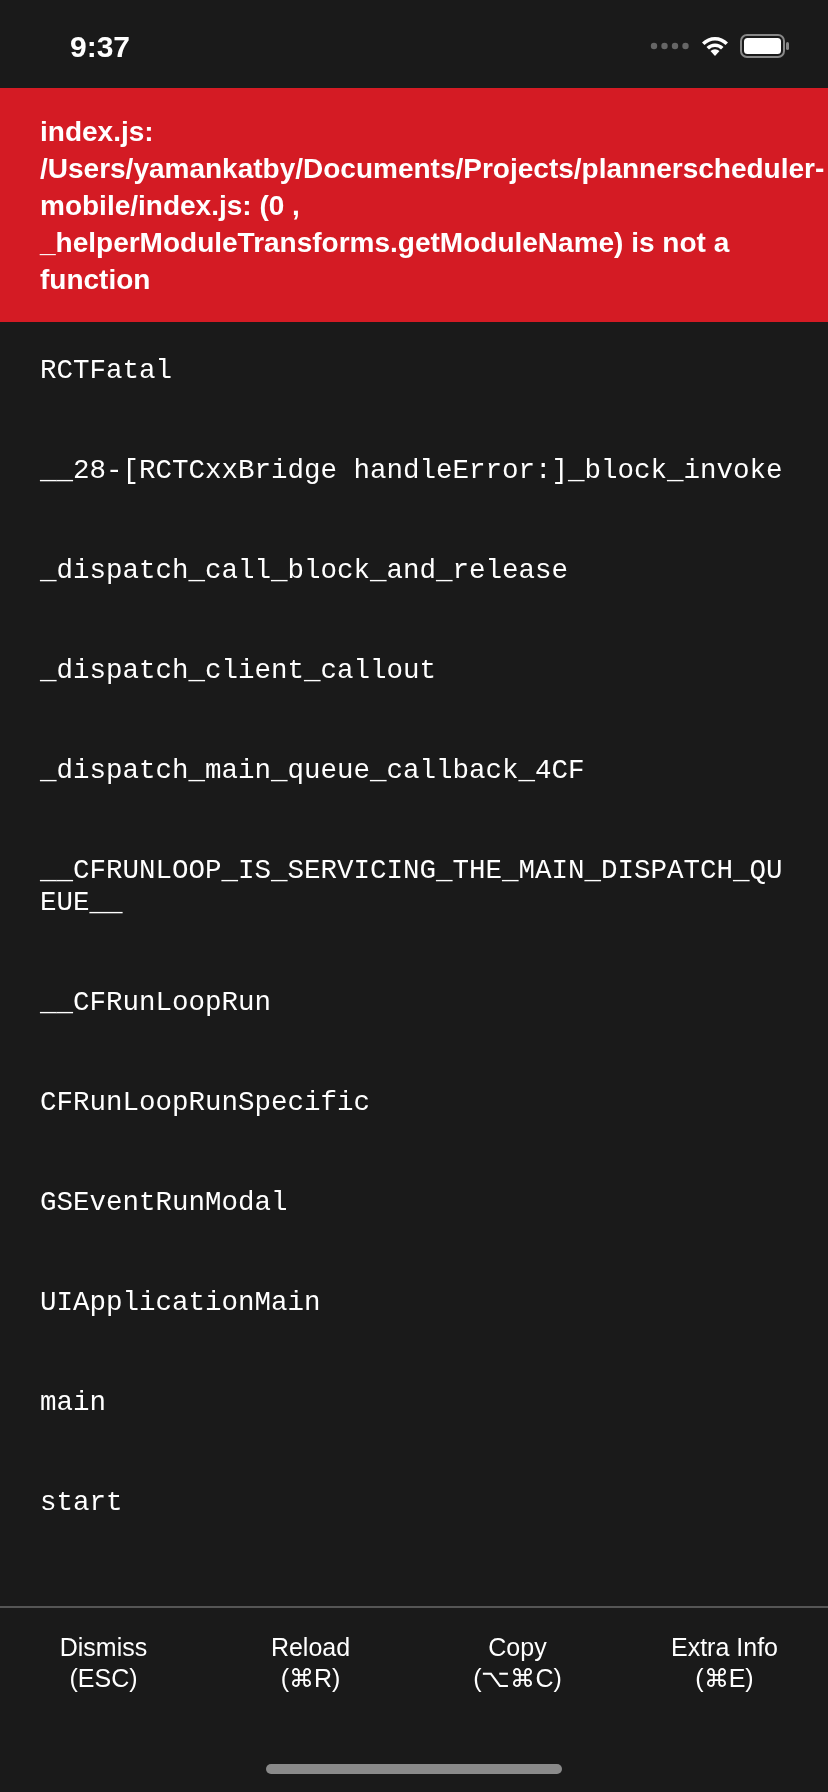  What do you see at coordinates (100, 46) in the screenshot?
I see `status-time: 9:37` at bounding box center [100, 46].